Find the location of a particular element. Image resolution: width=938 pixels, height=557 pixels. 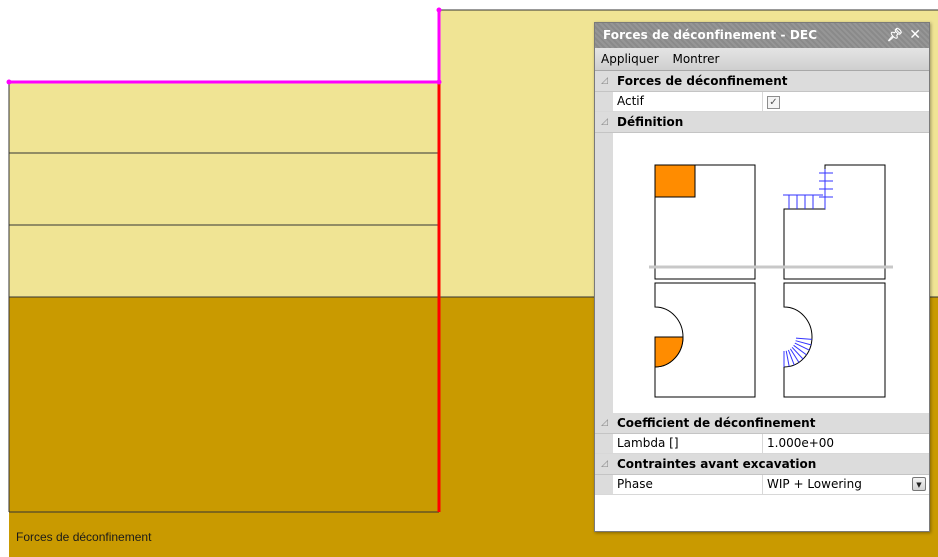

status-text: Forces de déconfinement is located at coordinates (84, 537).